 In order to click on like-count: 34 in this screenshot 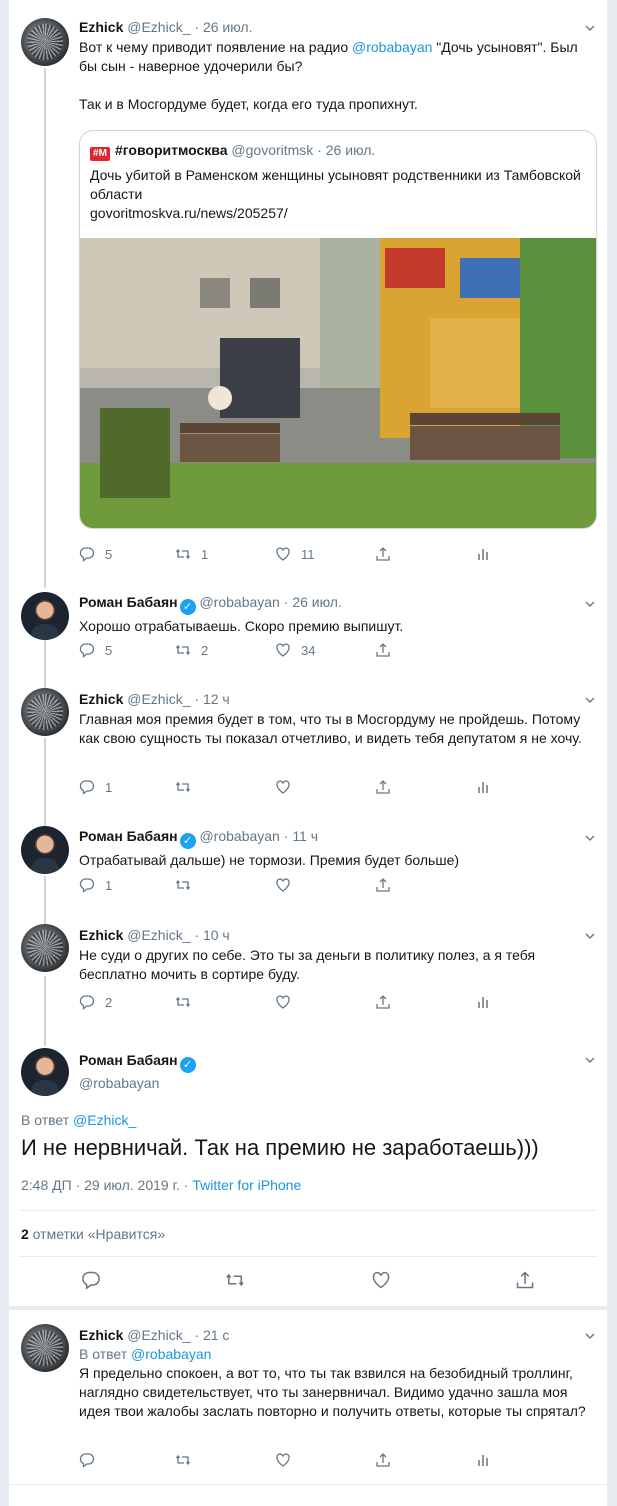, I will do `click(308, 650)`.